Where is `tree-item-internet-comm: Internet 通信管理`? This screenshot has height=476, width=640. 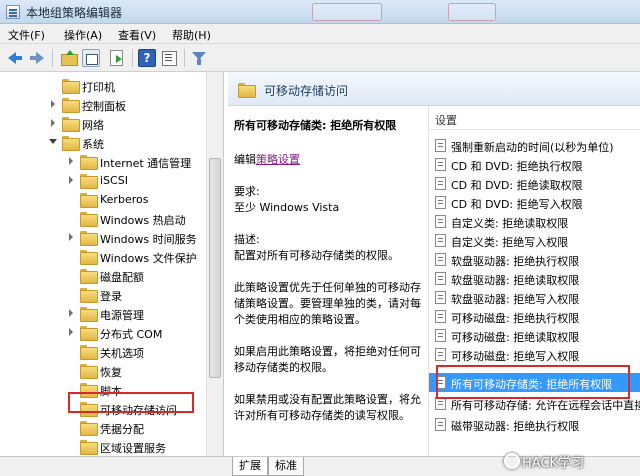
tree-item-internet-comm: Internet 通信管理 is located at coordinates (103, 161).